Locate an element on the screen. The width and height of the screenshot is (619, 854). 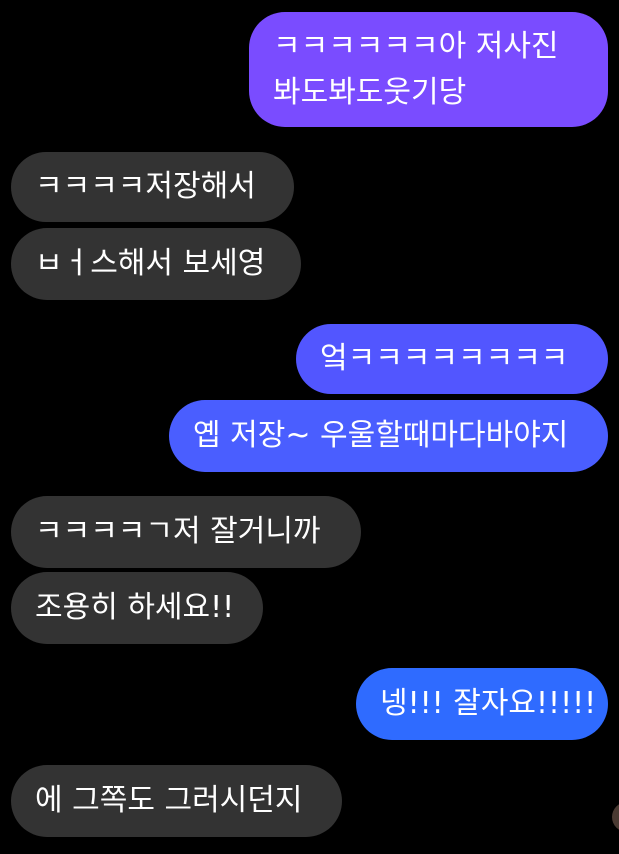
message-received: 조용히 하세요!! is located at coordinates (137, 608).